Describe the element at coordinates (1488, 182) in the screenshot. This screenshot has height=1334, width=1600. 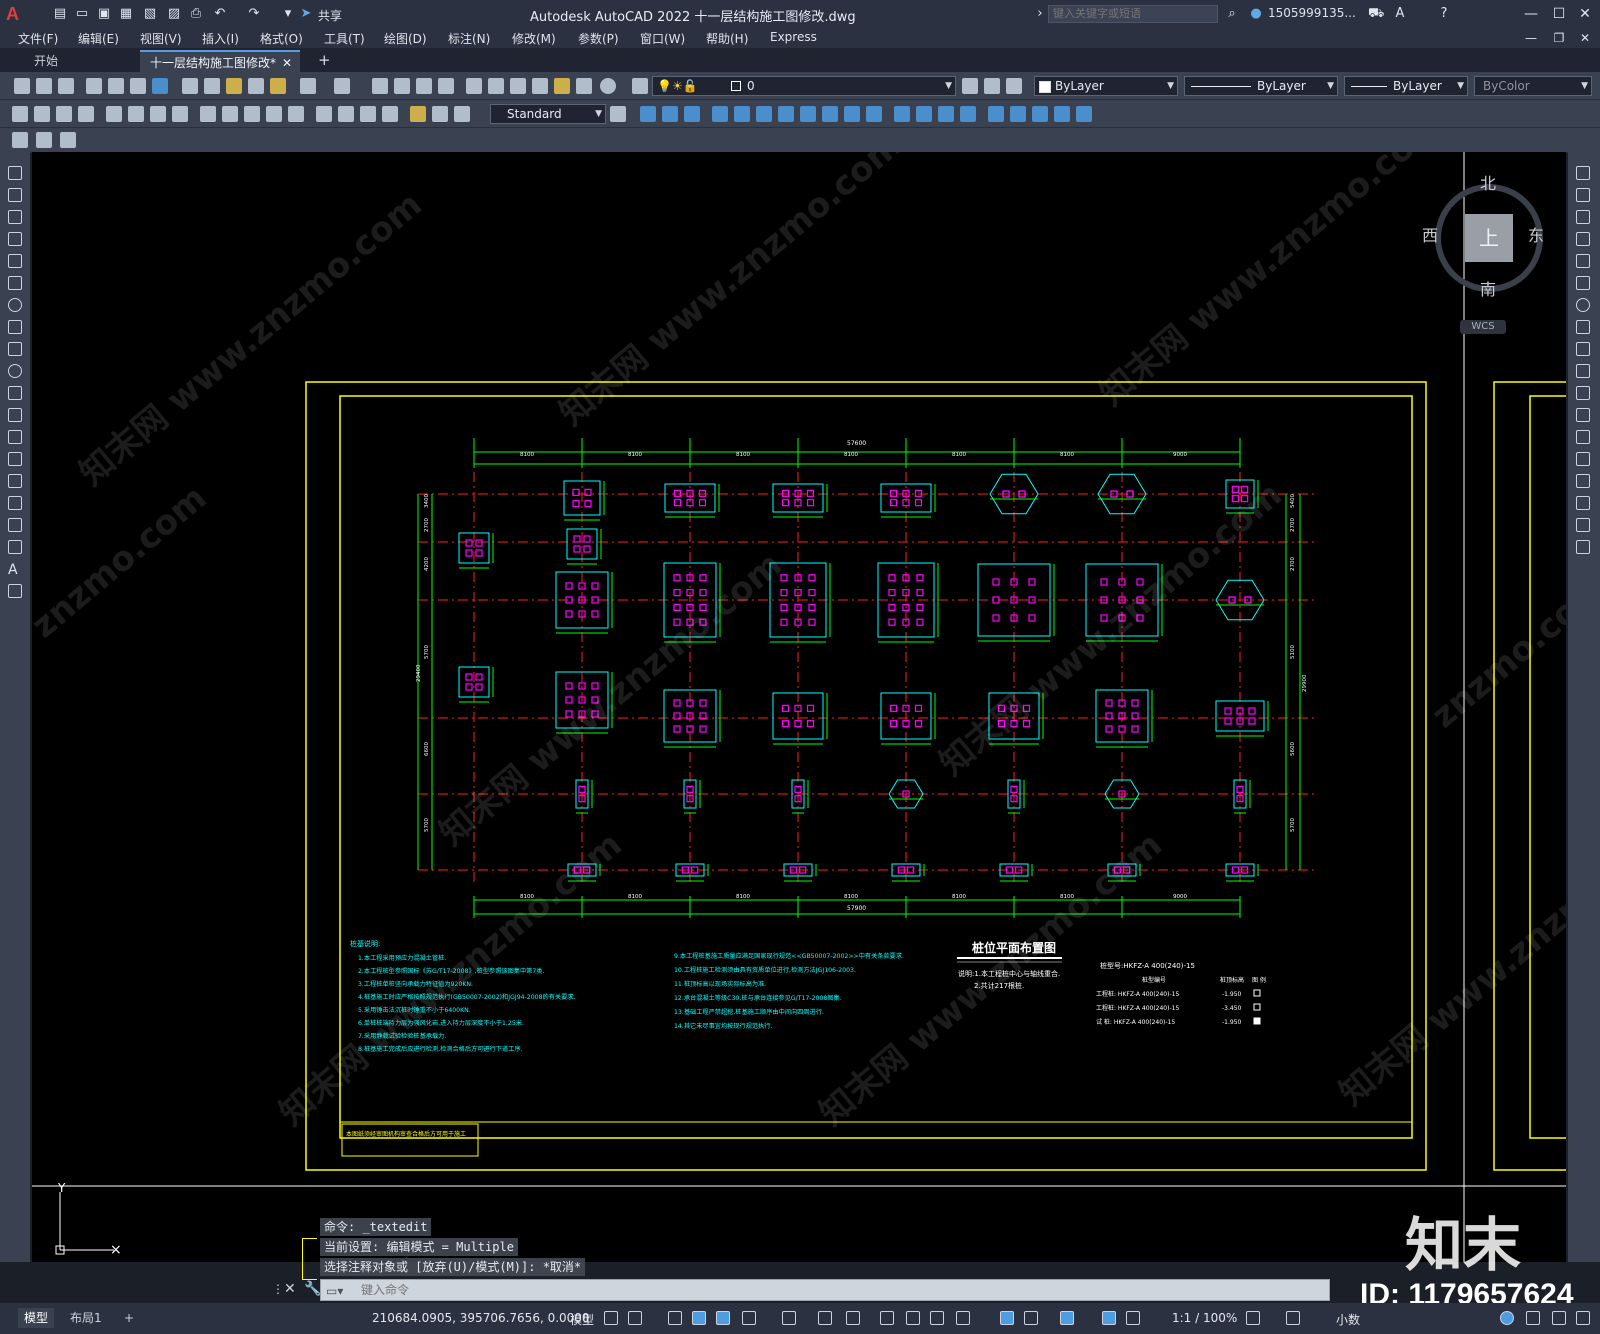
I see `compass-north: 北` at that location.